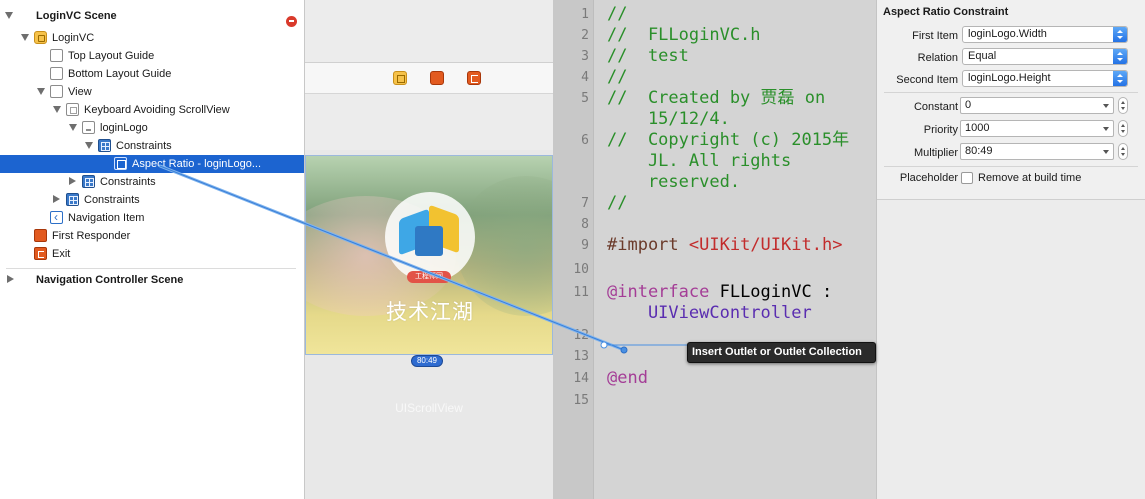 This screenshot has width=1145, height=499. I want to click on constraint-icon, so click(120, 163).